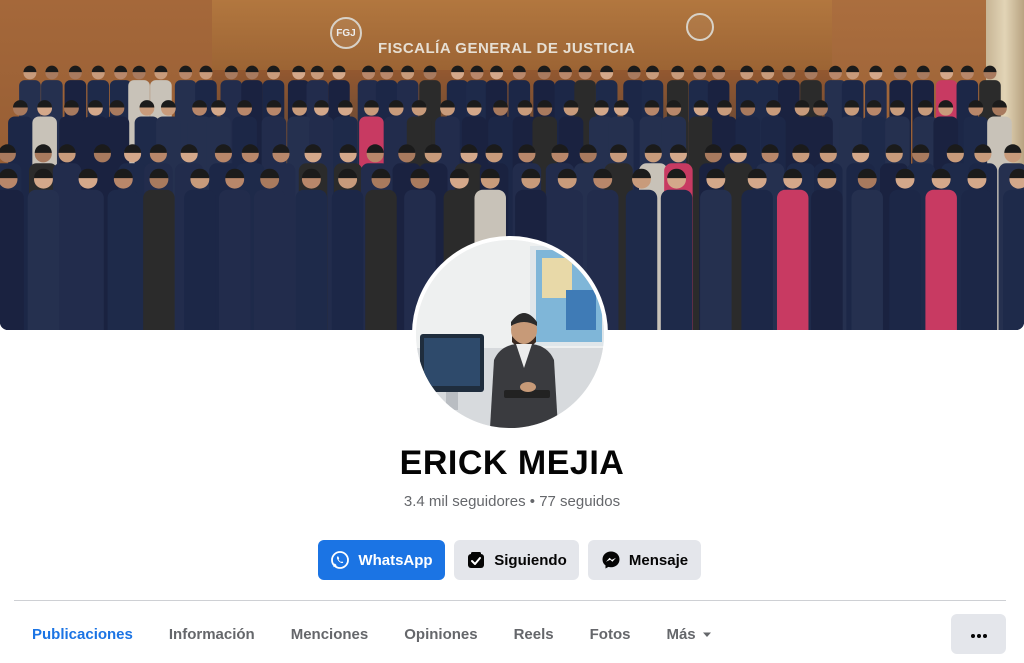  I want to click on tab-publicaciones: Publicaciones, so click(82, 634).